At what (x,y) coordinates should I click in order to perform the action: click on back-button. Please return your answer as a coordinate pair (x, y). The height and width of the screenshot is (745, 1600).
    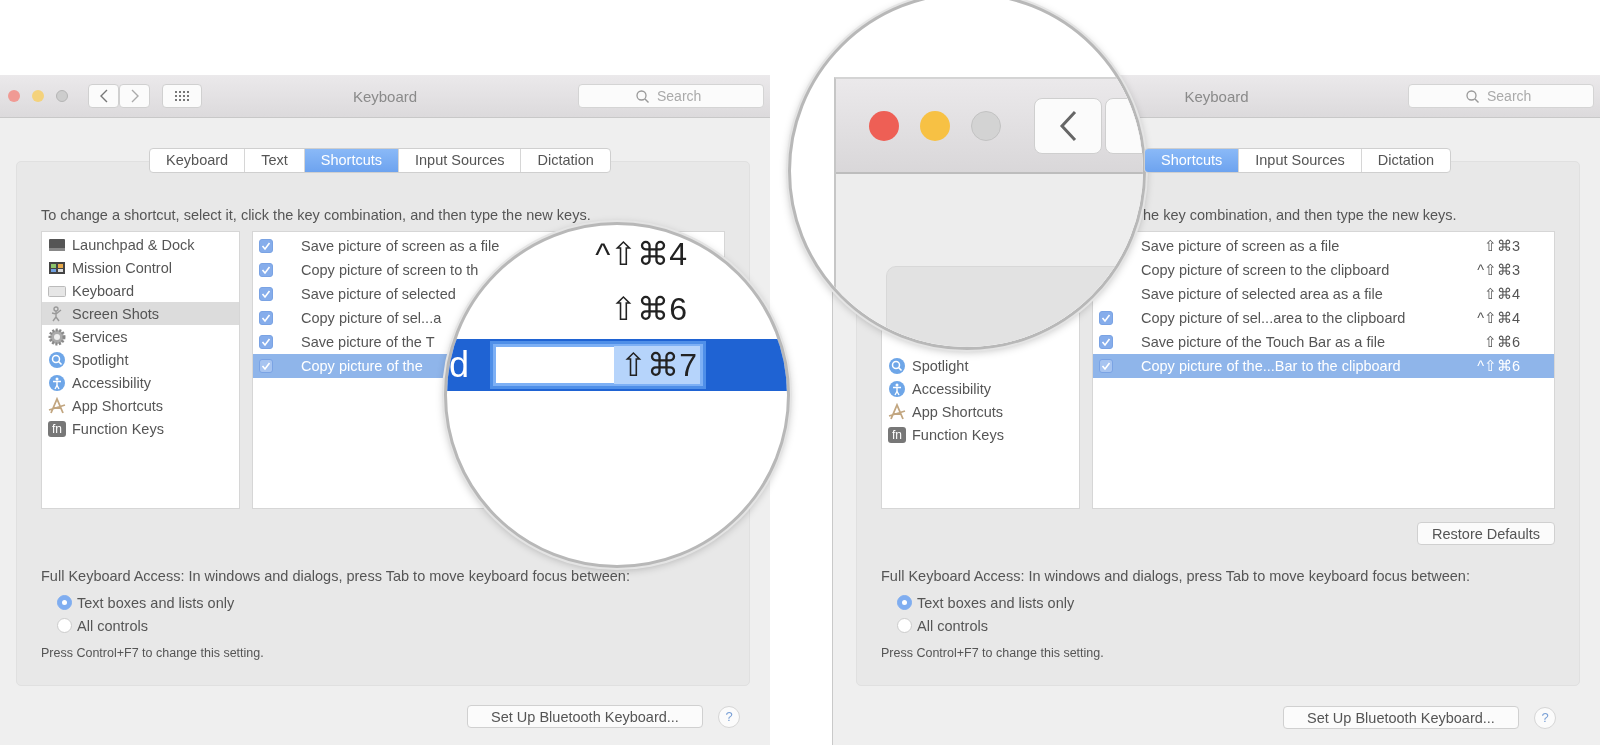
    Looking at the image, I should click on (1068, 125).